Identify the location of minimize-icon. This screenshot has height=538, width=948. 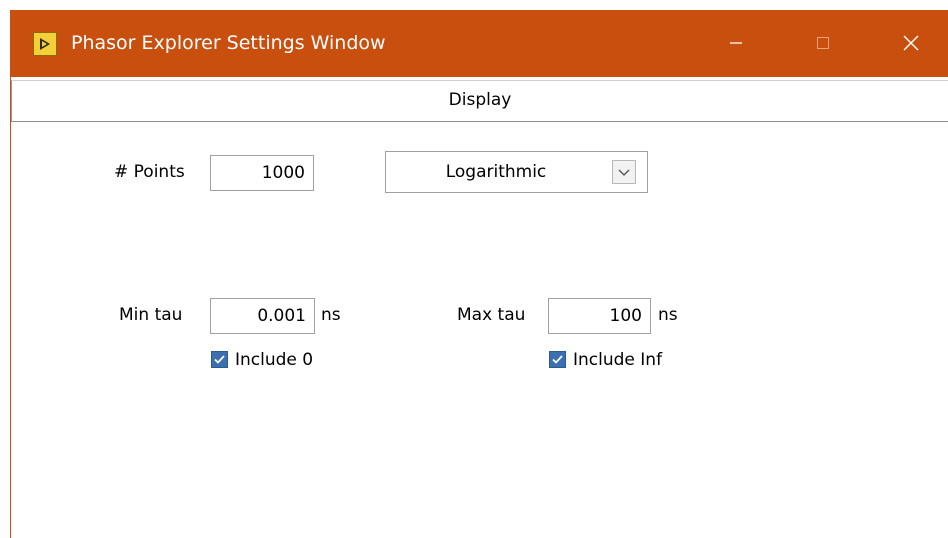
(736, 43).